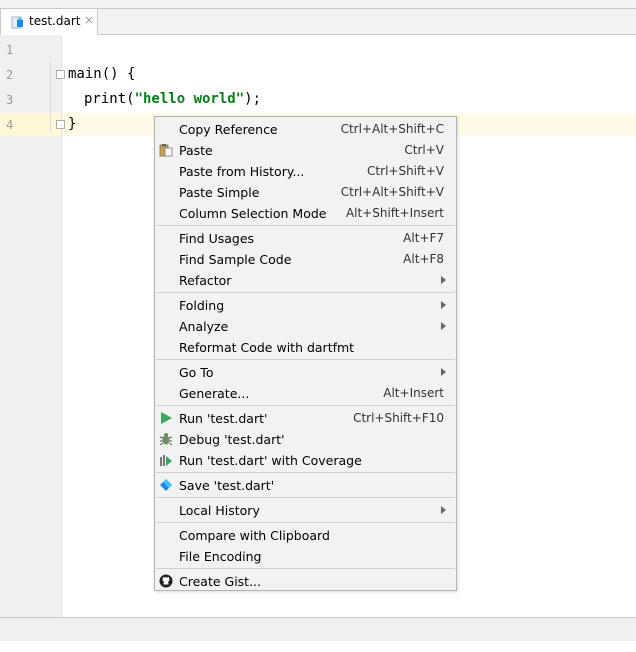  I want to click on tab-close-icon: ×, so click(89, 20).